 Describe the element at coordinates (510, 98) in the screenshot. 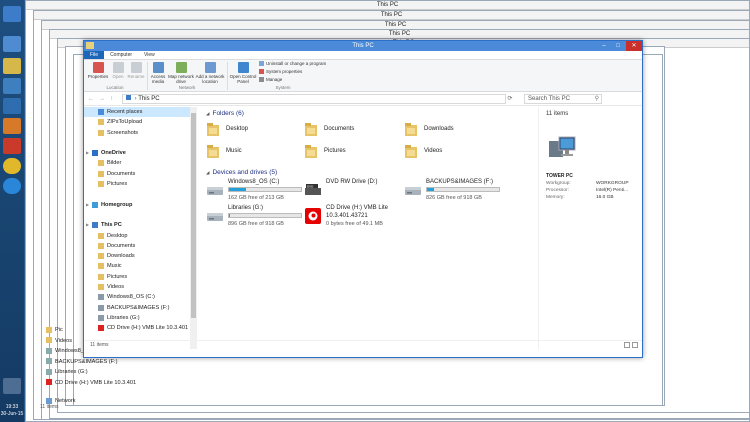

I see `refresh-icon: ⟳` at that location.